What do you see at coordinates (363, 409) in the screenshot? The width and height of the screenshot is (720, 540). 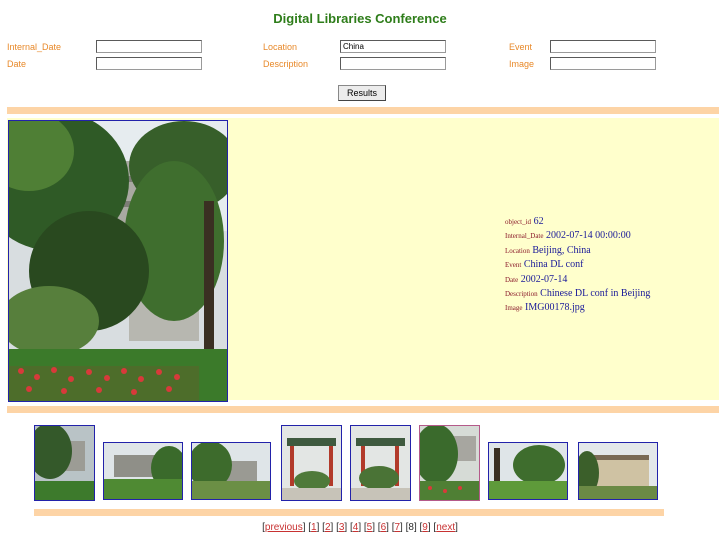 I see `divider-middle` at bounding box center [363, 409].